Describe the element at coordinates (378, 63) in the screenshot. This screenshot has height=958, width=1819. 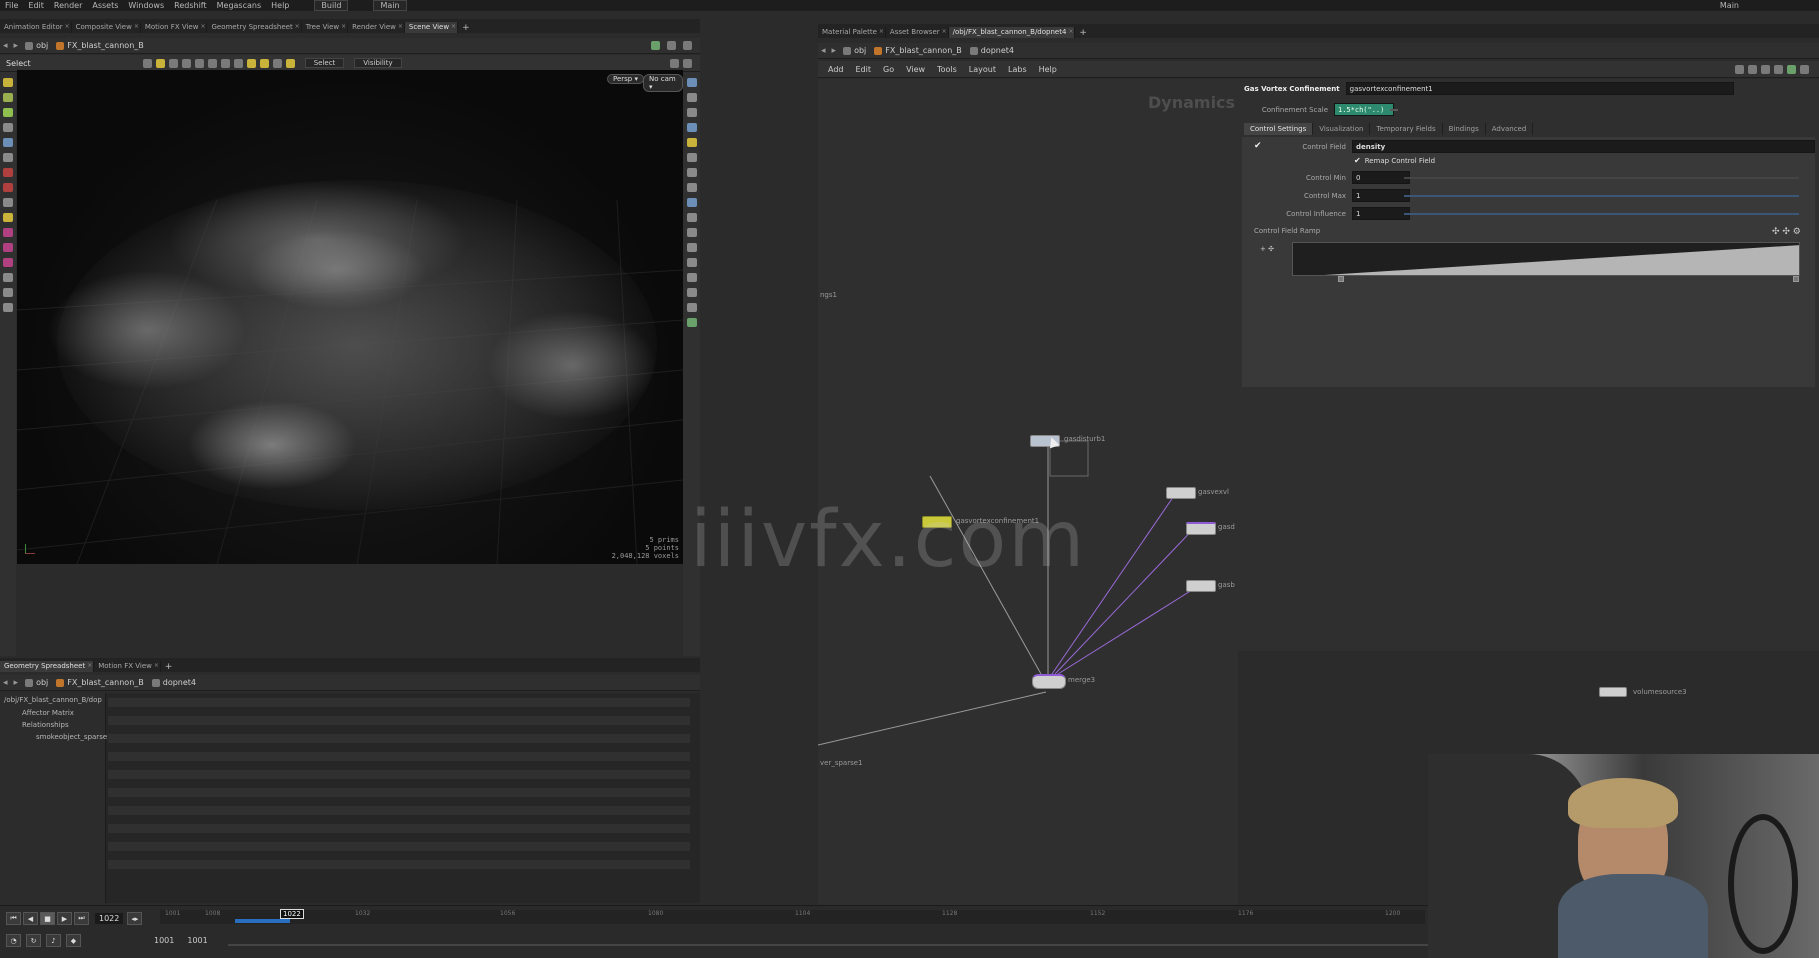
I see `visibility-dropdown: Visibility` at that location.